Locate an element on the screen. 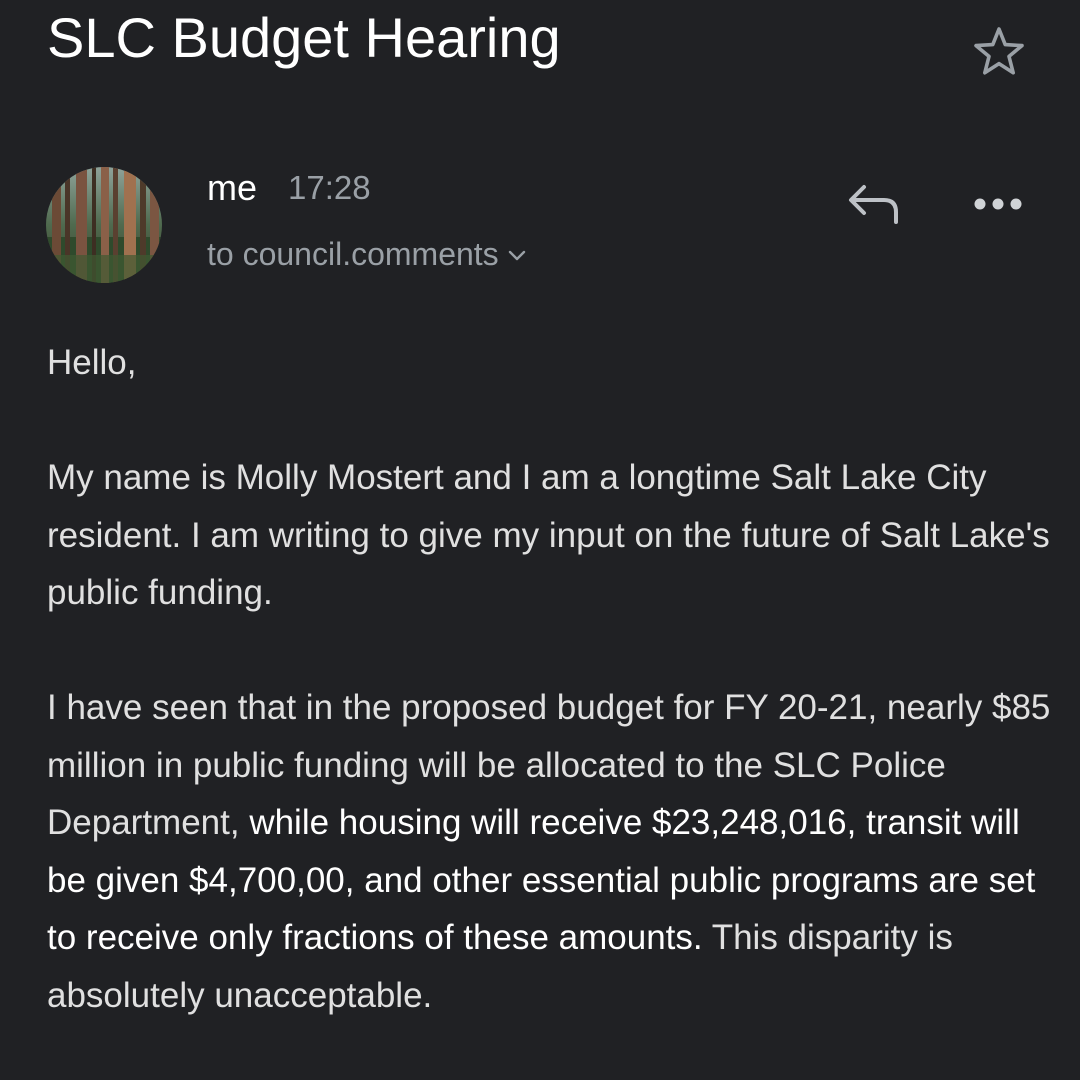 The height and width of the screenshot is (1080, 1080). star-outline-icon is located at coordinates (999, 51).